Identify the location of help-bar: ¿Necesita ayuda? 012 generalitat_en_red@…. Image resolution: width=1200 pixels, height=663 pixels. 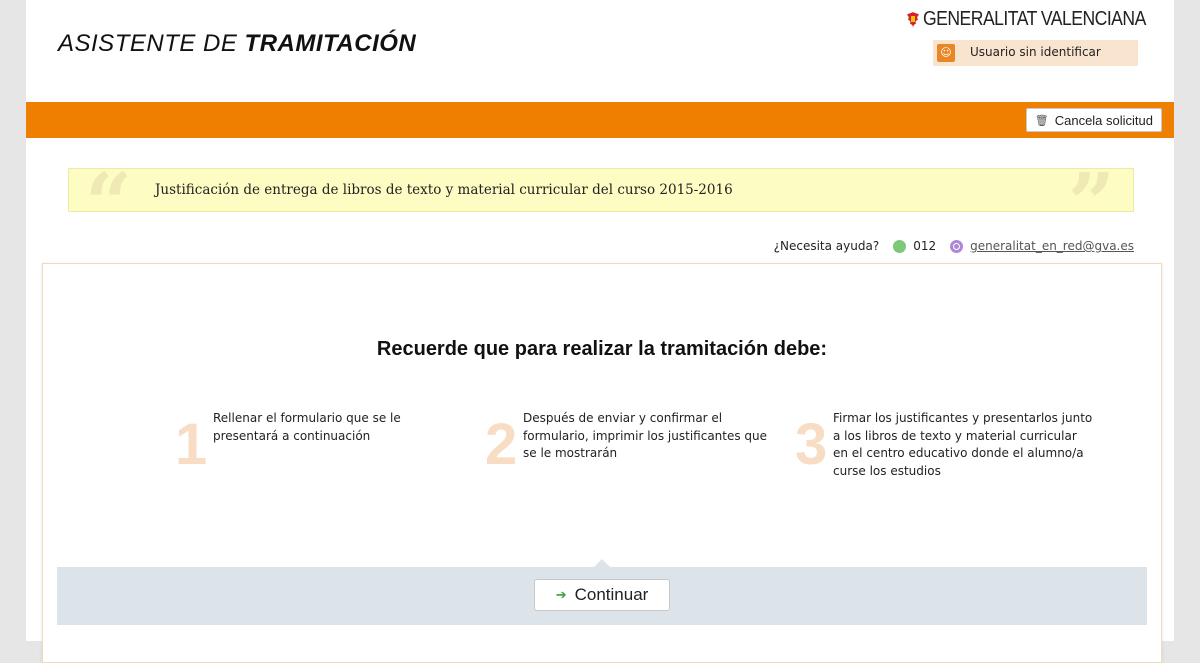
(954, 246).